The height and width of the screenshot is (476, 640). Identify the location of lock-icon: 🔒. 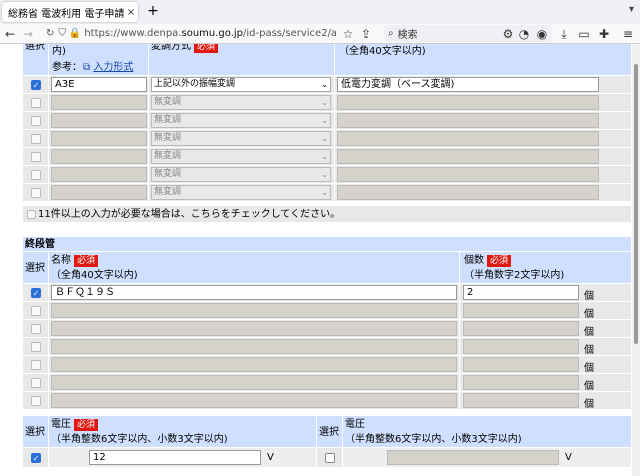
(75, 33).